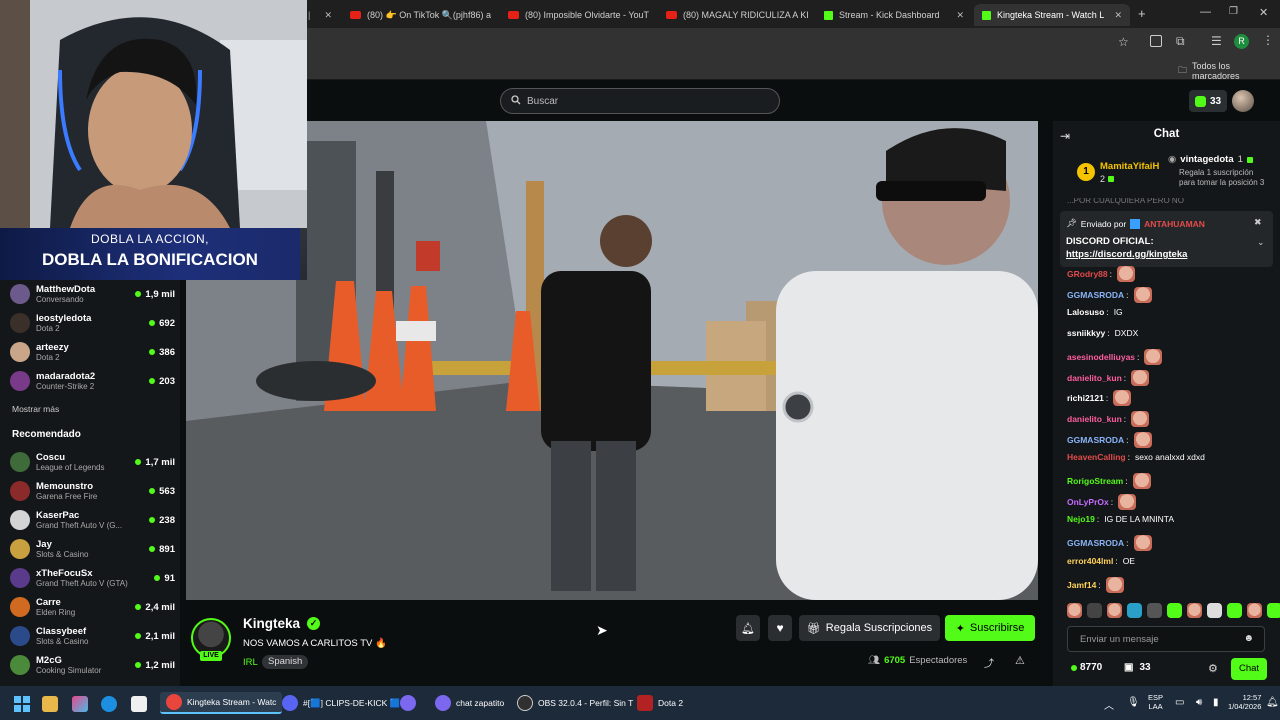 The image size is (1280, 720). Describe the element at coordinates (469, 703) in the screenshot. I see `taskbar-item-chat: chat zapatito` at that location.